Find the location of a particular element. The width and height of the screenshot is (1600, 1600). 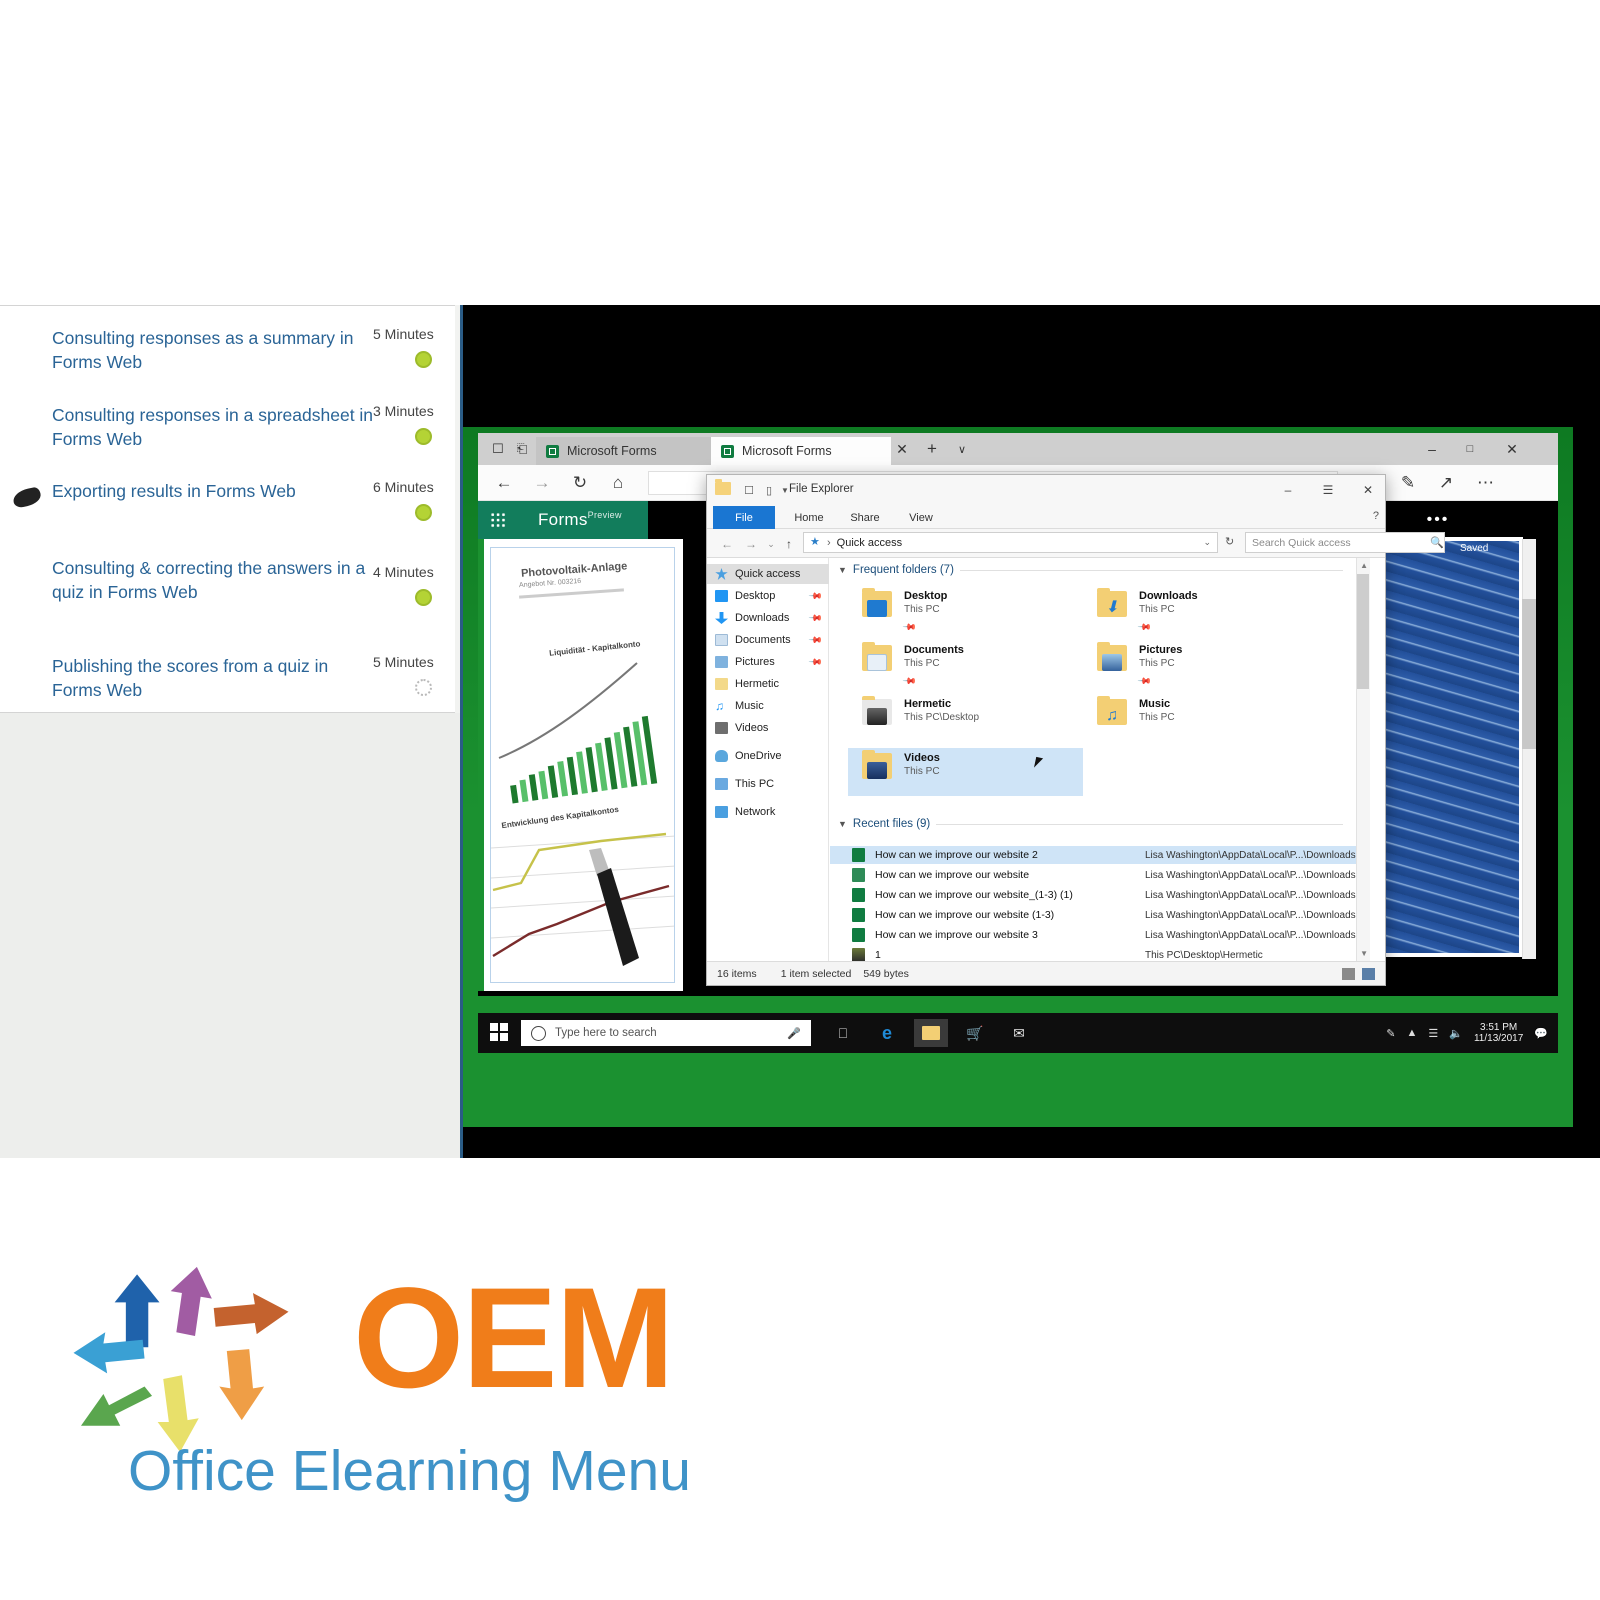

forms-scrollbar-thumb is located at coordinates (1529, 674).